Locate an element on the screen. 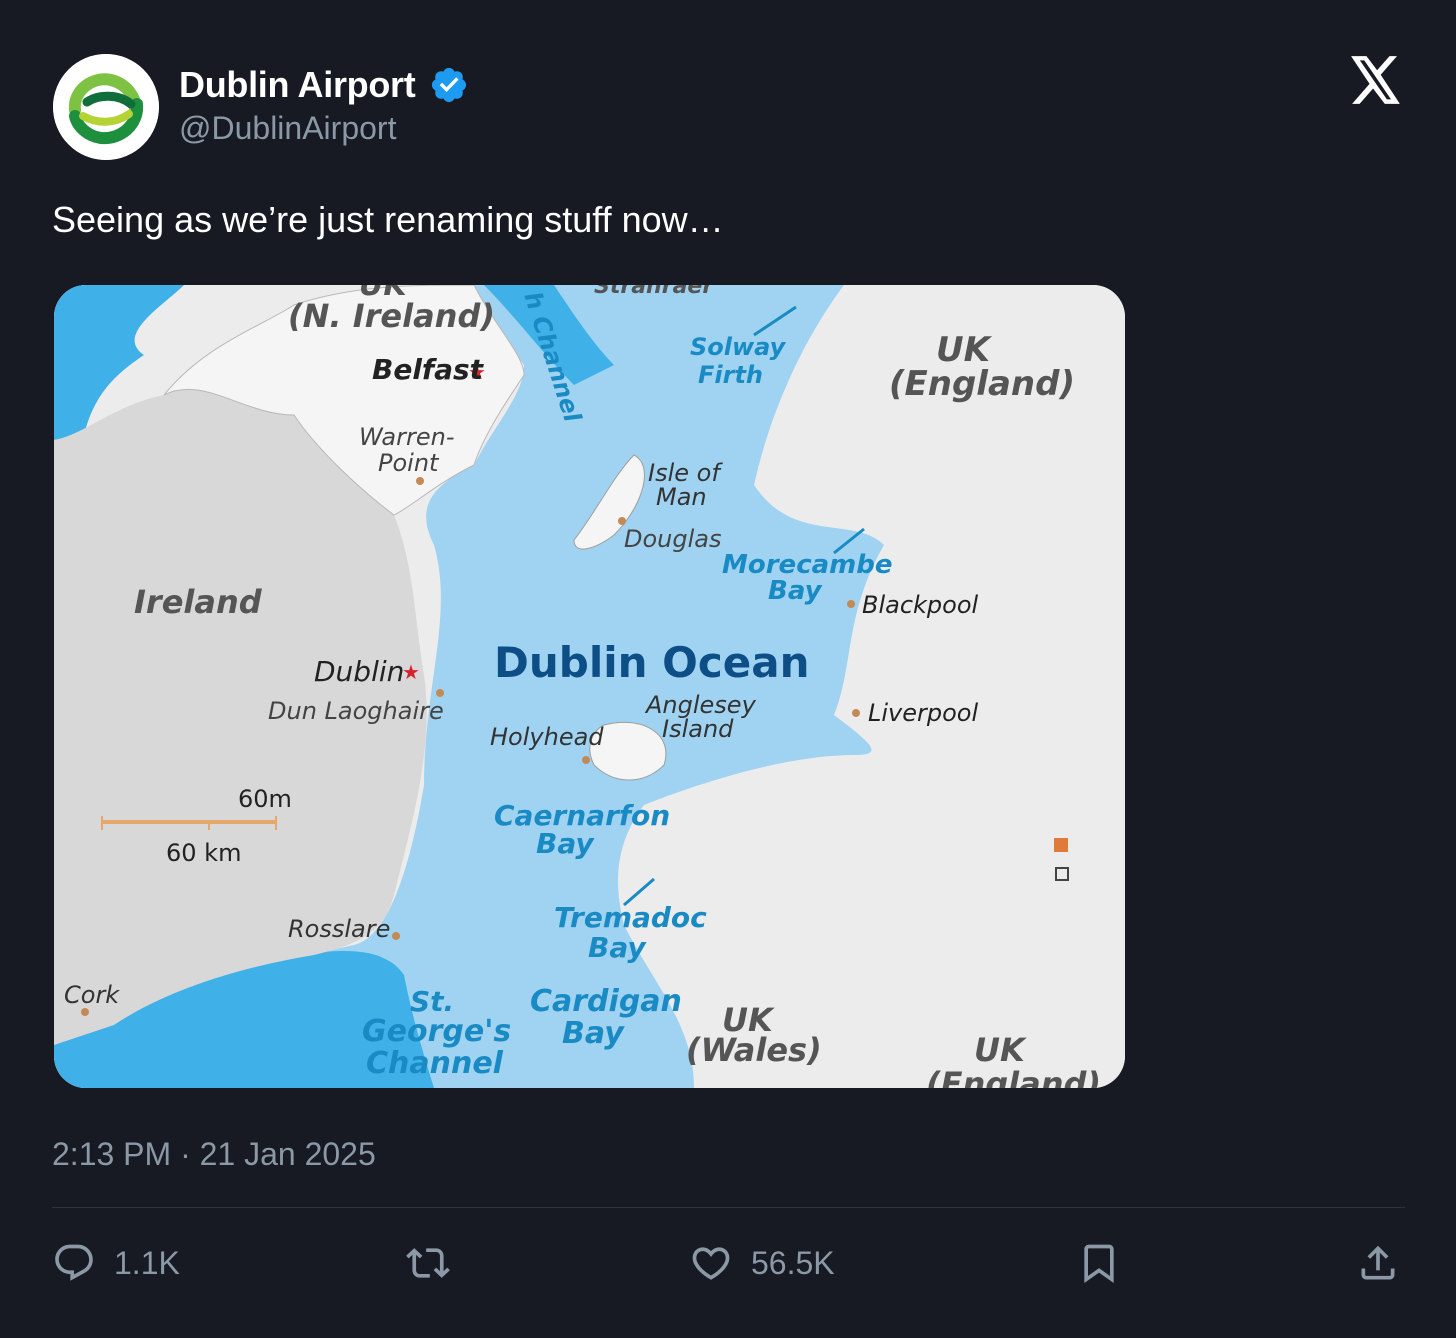 This screenshot has width=1456, height=1338. avatar is located at coordinates (106, 107).